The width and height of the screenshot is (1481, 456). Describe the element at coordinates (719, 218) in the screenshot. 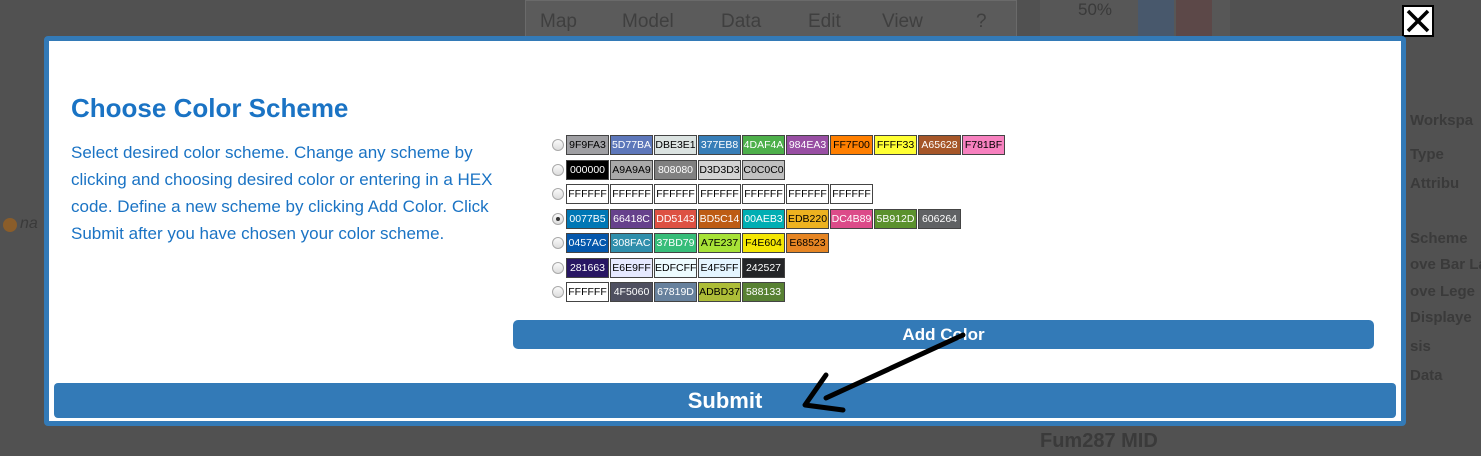

I see `color-swatch: BD5C14` at that location.